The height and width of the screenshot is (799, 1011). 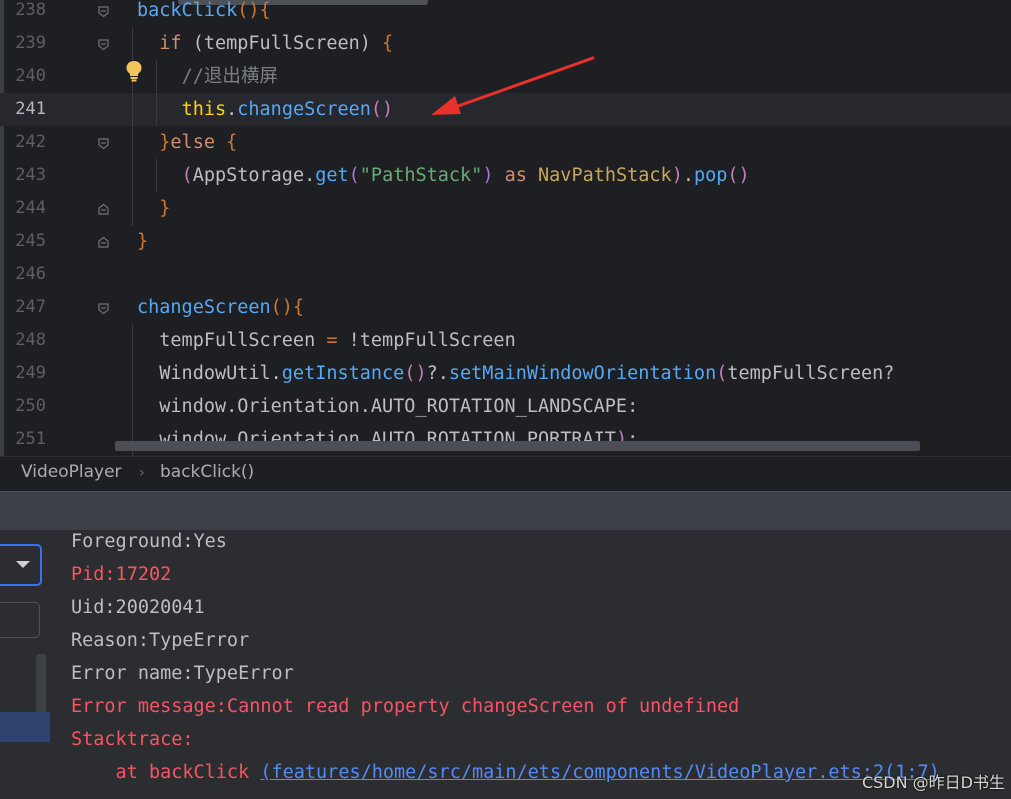 I want to click on log-level-dropdown, so click(x=21, y=565).